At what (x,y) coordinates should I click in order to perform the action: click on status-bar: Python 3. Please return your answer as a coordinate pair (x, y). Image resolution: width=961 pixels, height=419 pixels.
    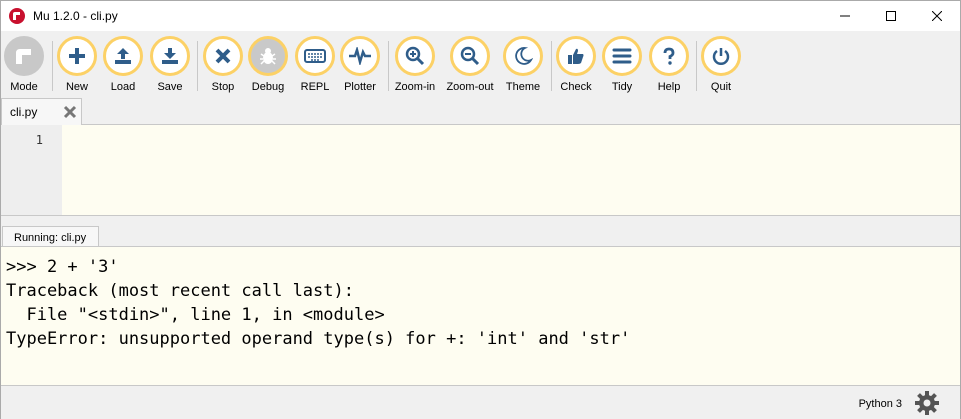
    Looking at the image, I should click on (480, 403).